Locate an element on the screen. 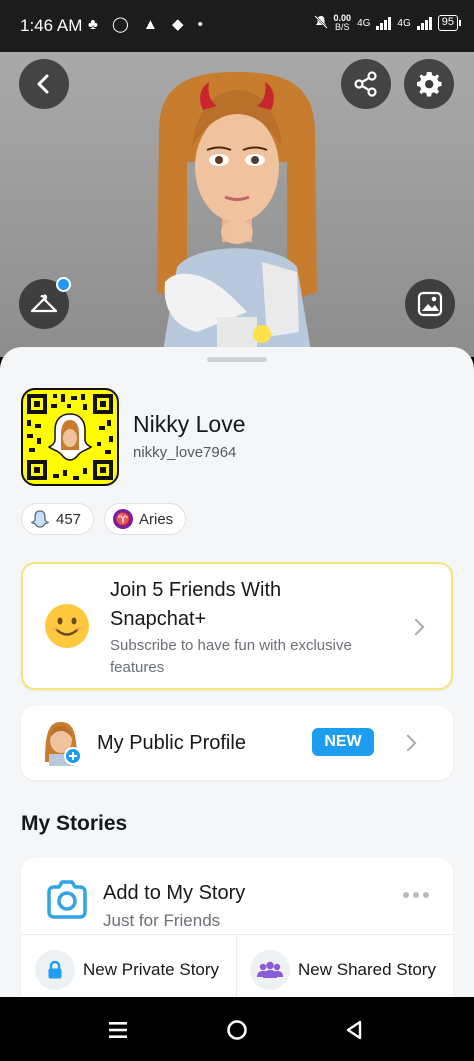 Image resolution: width=474 pixels, height=1061 pixels. status-bar: 1:46 AM ♣ ◯ ▲ ◆ • 0.00 B/S 4G 4G 95 is located at coordinates (237, 26).